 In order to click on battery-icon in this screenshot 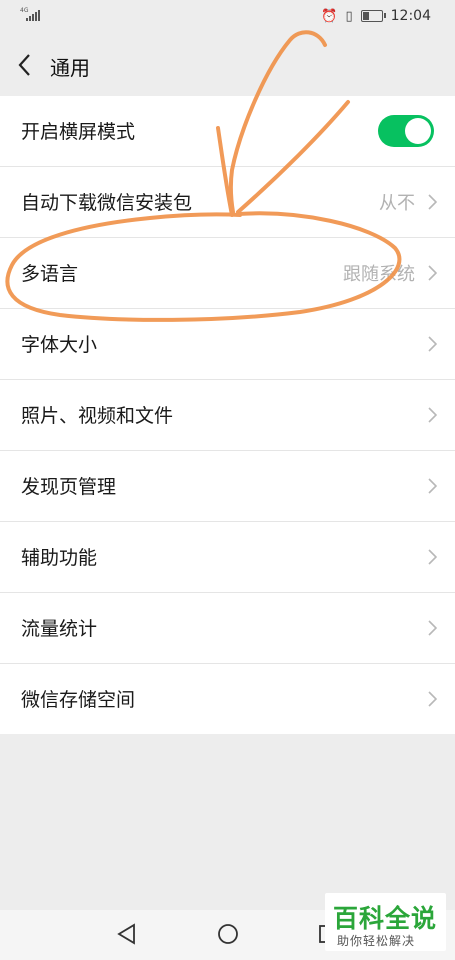, I will do `click(373, 16)`.